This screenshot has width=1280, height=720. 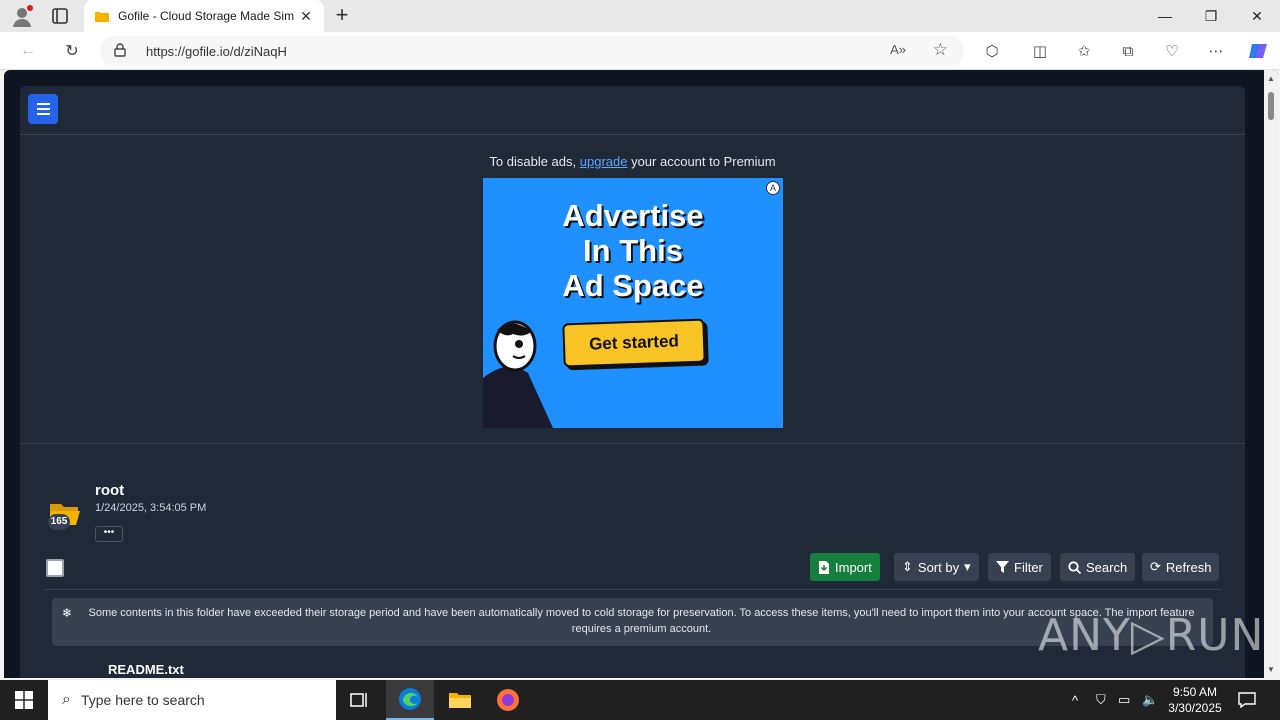 I want to click on folder-date: 1/24/2025, 3:54:05 PM, so click(x=151, y=508).